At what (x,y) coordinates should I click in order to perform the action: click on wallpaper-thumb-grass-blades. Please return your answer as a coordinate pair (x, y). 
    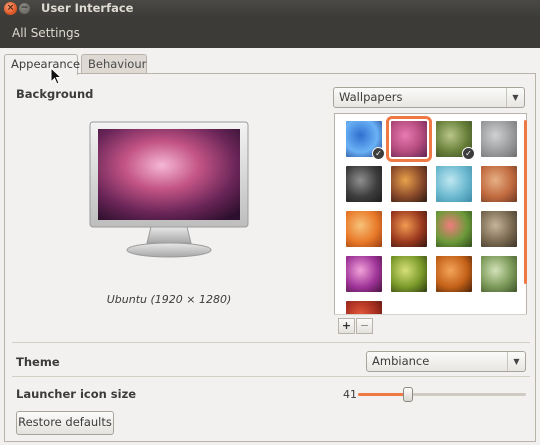
    Looking at the image, I should click on (499, 274).